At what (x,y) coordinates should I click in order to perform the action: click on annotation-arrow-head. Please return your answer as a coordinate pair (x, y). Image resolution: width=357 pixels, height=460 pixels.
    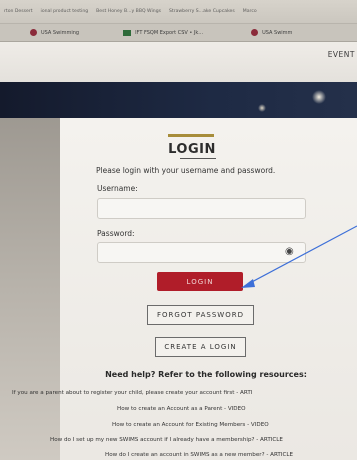
    Looking at the image, I should click on (248, 283).